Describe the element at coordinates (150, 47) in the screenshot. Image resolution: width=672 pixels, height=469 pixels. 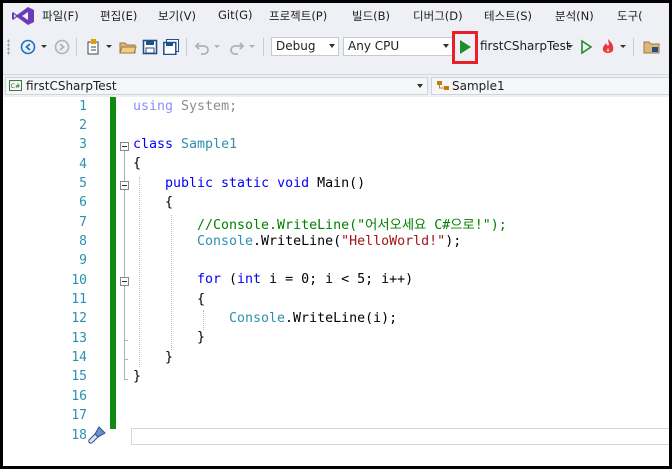
I see `save-icon` at that location.